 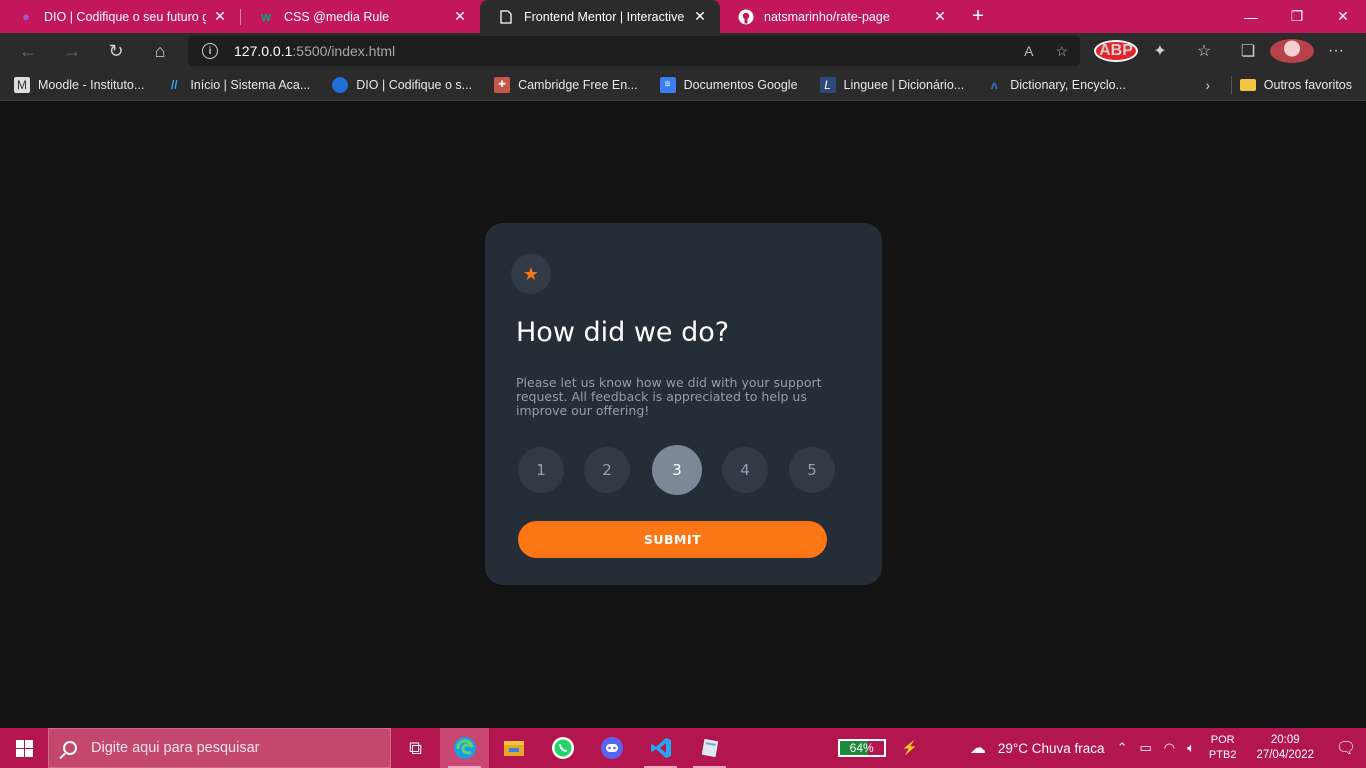 What do you see at coordinates (1122, 748) in the screenshot?
I see `chevron-up-icon: ⌃` at bounding box center [1122, 748].